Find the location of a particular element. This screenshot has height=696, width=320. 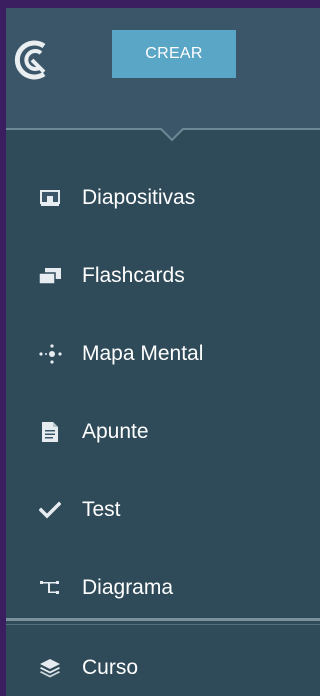

menu-item-diapositivas: Diapositivas is located at coordinates (163, 198).